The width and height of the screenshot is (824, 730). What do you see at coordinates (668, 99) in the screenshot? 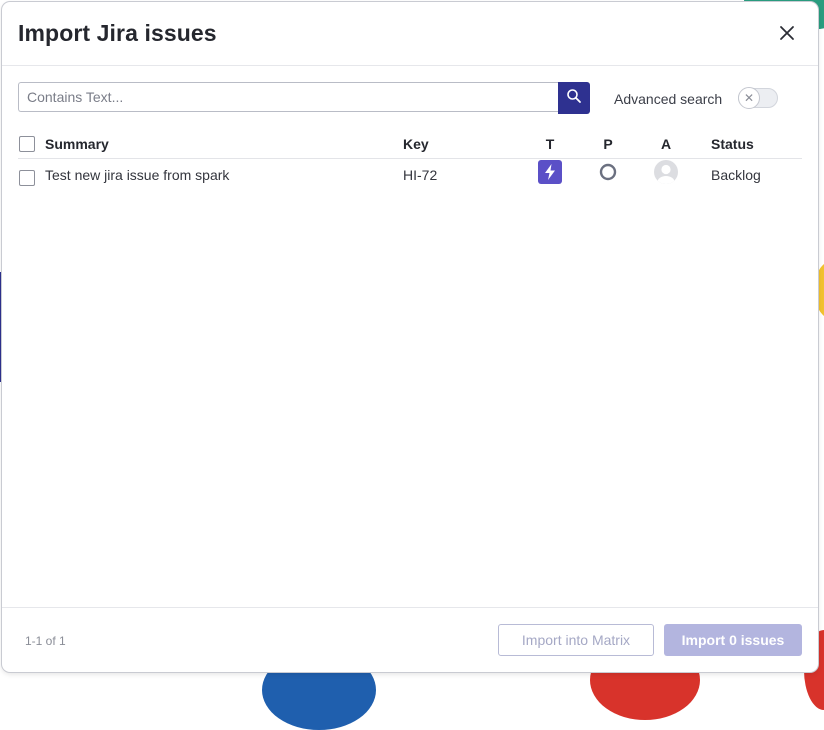
I see `advanced-search-label: Advanced search` at bounding box center [668, 99].